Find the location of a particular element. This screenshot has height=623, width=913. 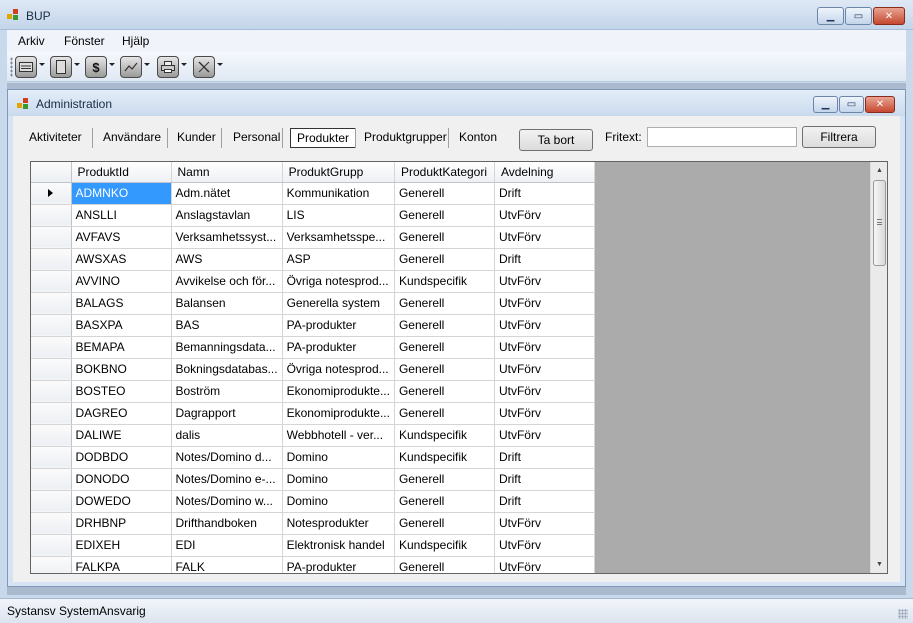

cell-produktgrupp: LIS is located at coordinates (338, 215).